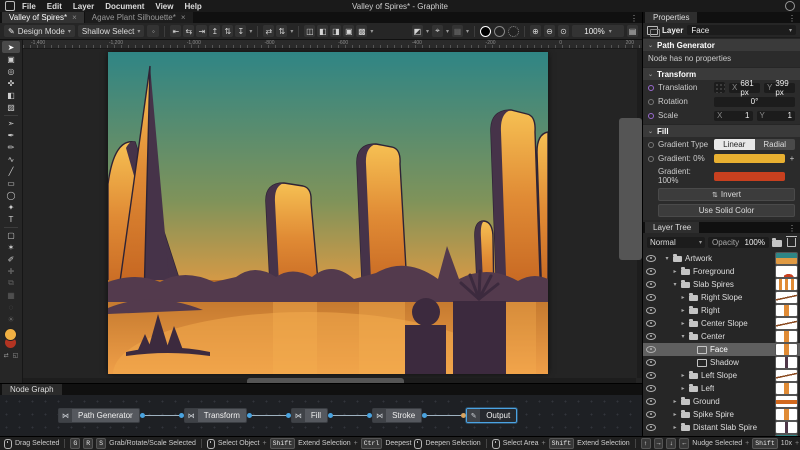 The image size is (800, 450). Describe the element at coordinates (721, 336) in the screenshot. I see `layer-row: ▾ Center` at that location.